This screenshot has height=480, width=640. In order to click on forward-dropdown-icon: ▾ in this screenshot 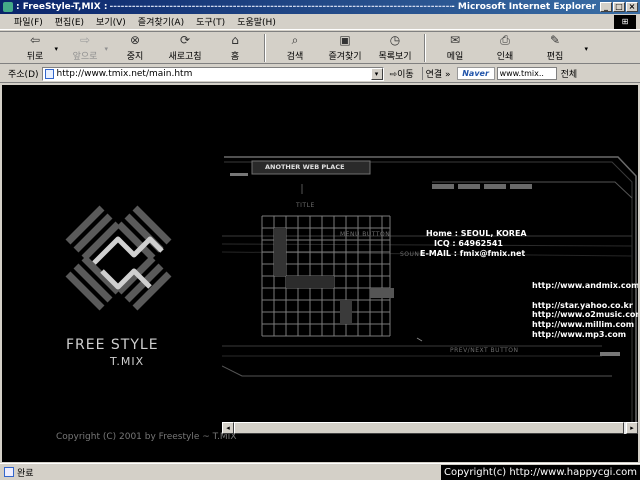, I will do `click(106, 49)`.